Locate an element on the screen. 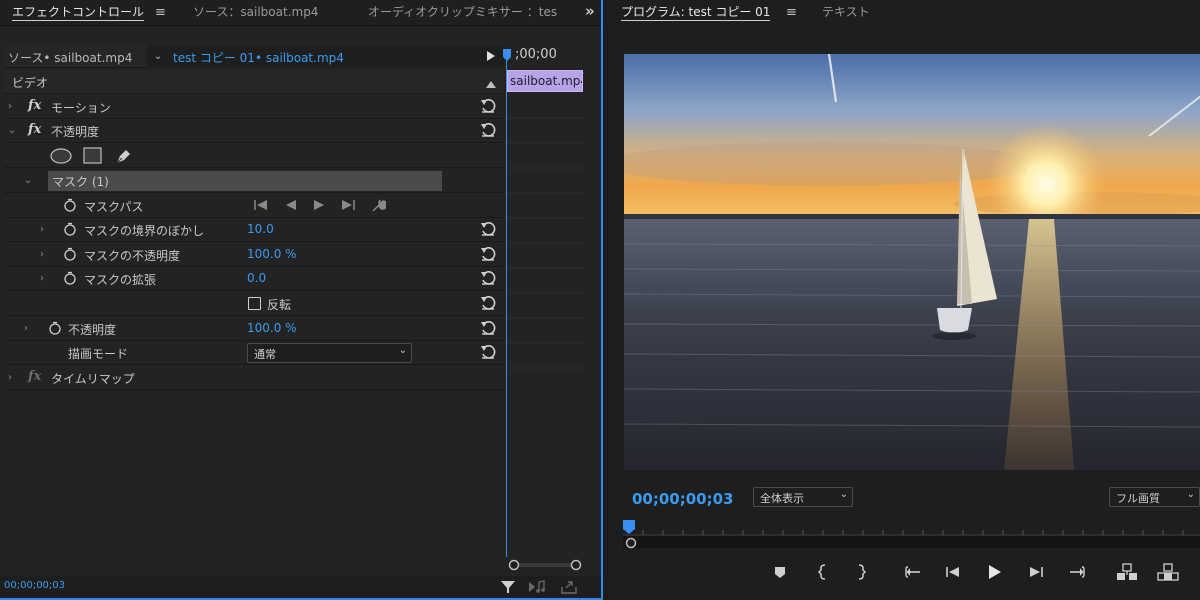 This screenshot has width=1200, height=600. program-time-ruler is located at coordinates (911, 534).